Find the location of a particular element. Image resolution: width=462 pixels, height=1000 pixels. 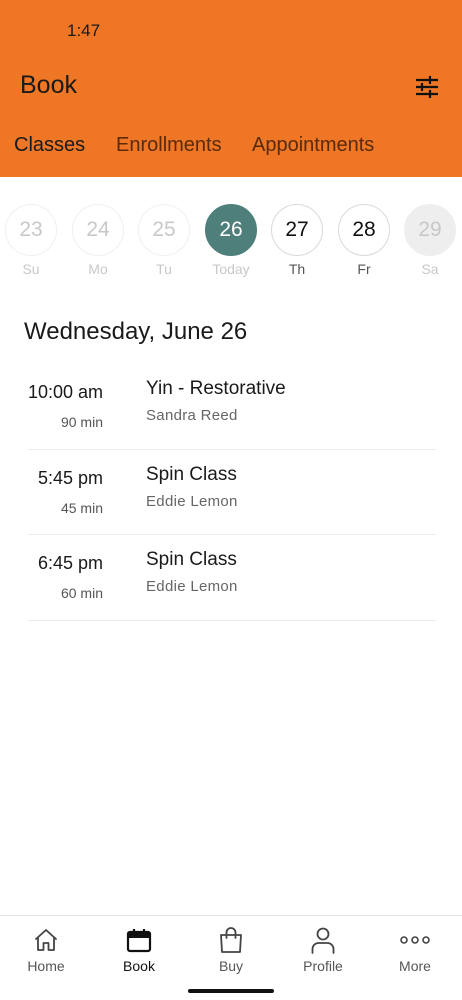

nav-label: Book is located at coordinates (139, 966).